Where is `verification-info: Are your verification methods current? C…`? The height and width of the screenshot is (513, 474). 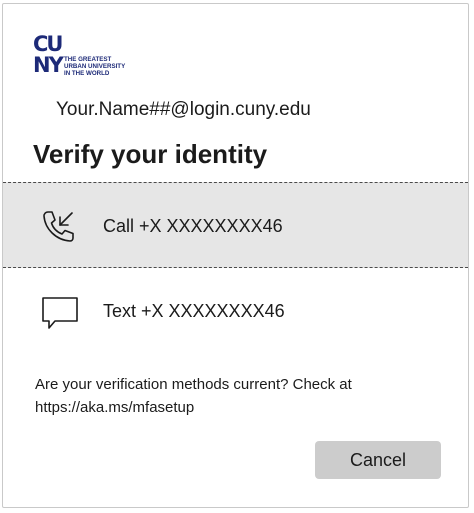 verification-info: Are your verification methods current? C… is located at coordinates (240, 396).